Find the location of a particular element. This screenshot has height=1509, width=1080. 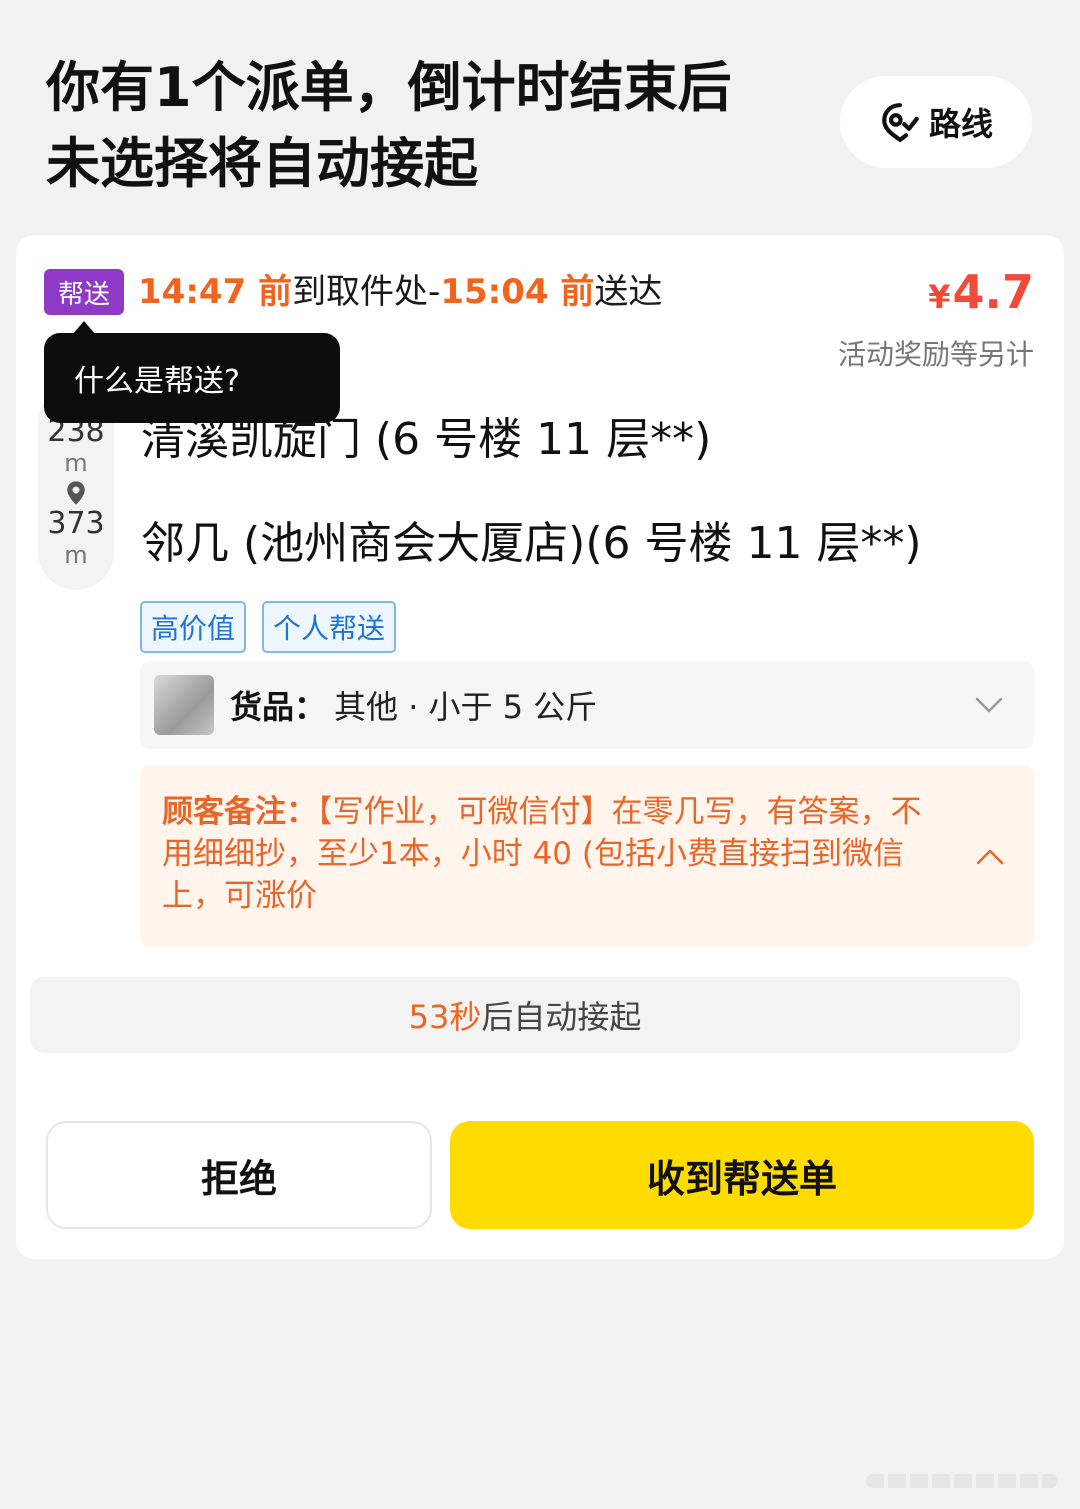

pickup-text: 到取件处- is located at coordinates (366, 292).